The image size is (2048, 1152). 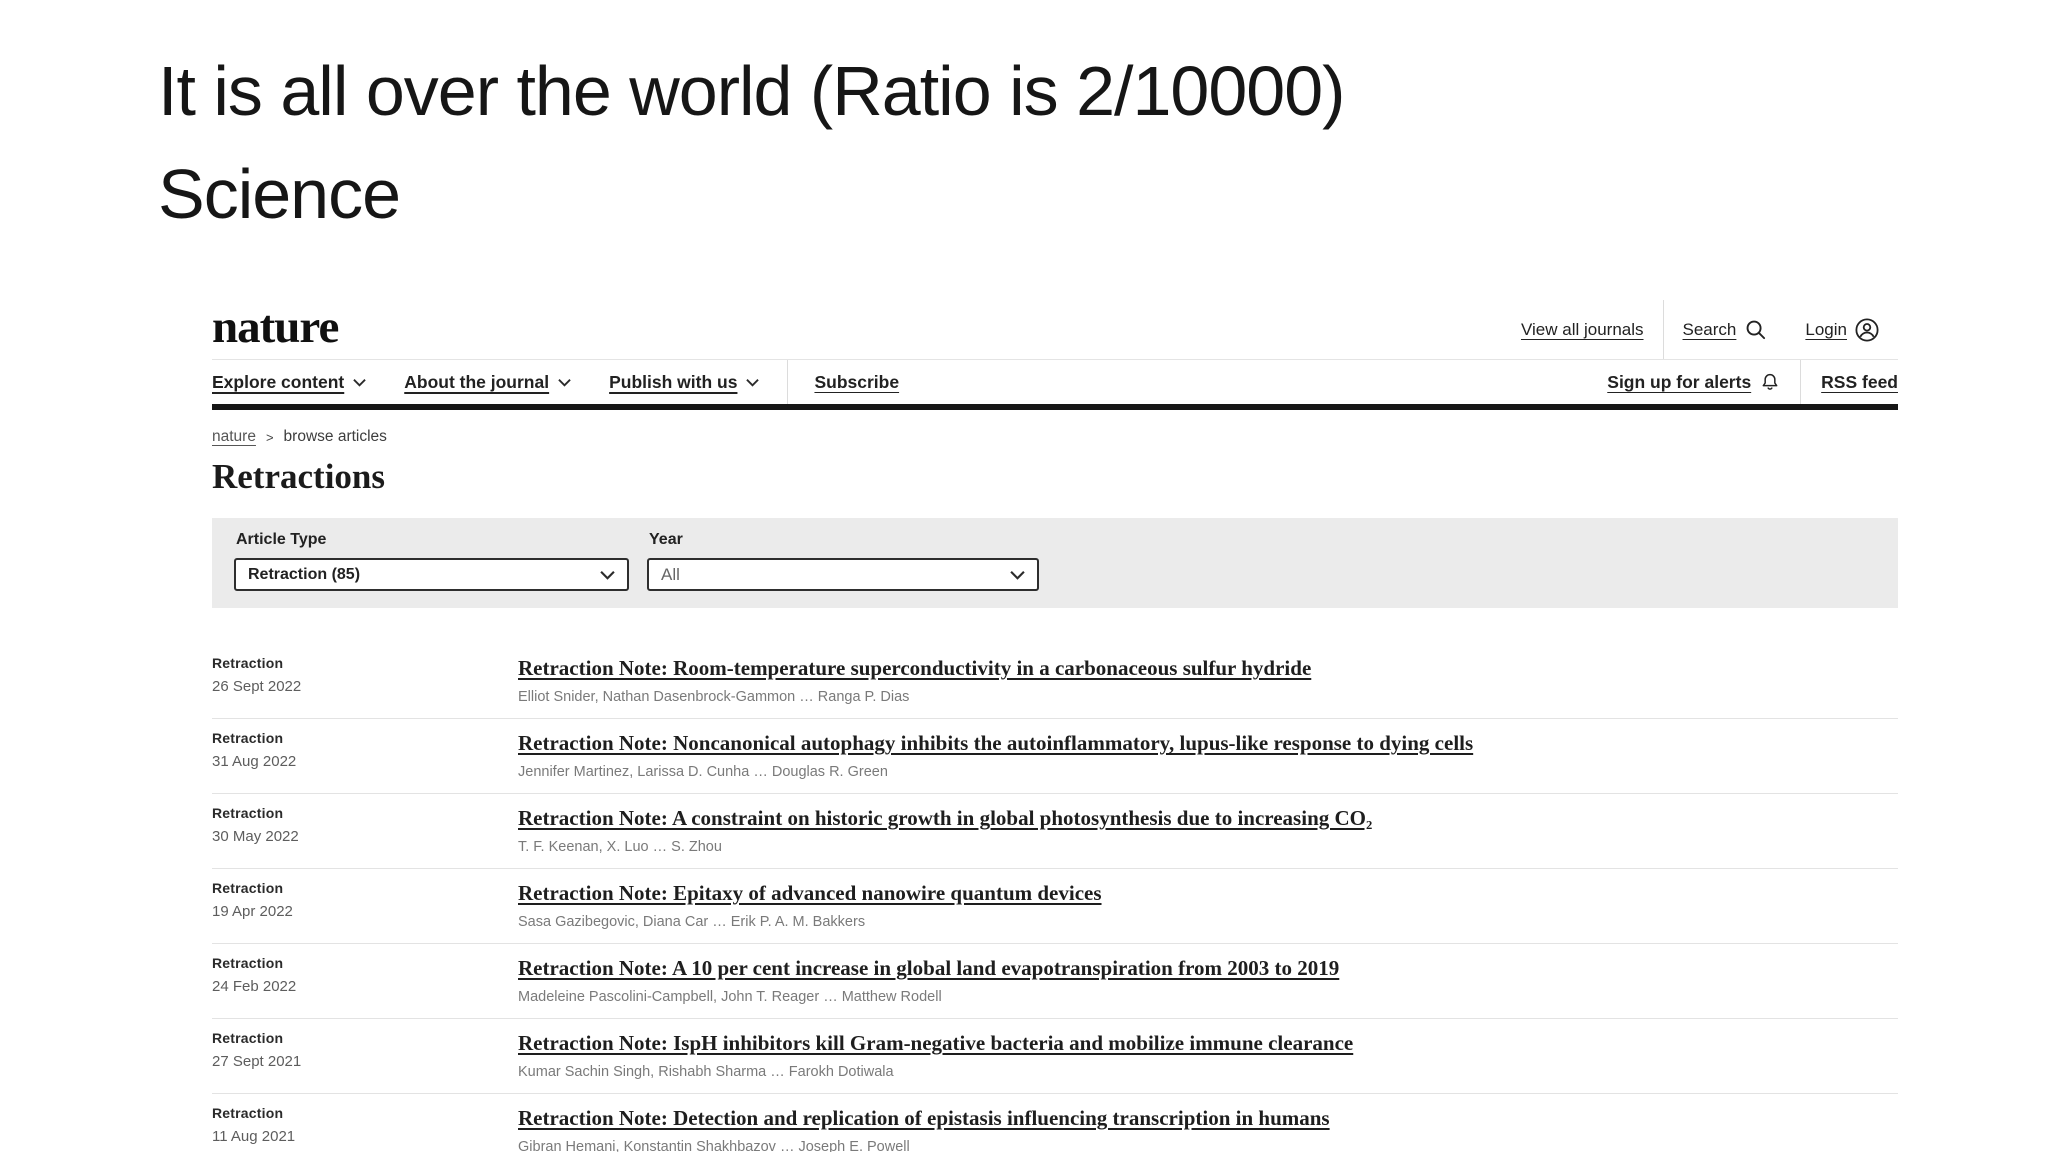 I want to click on article-meta: Retraction 11 Aug 2021, so click(x=365, y=1128).